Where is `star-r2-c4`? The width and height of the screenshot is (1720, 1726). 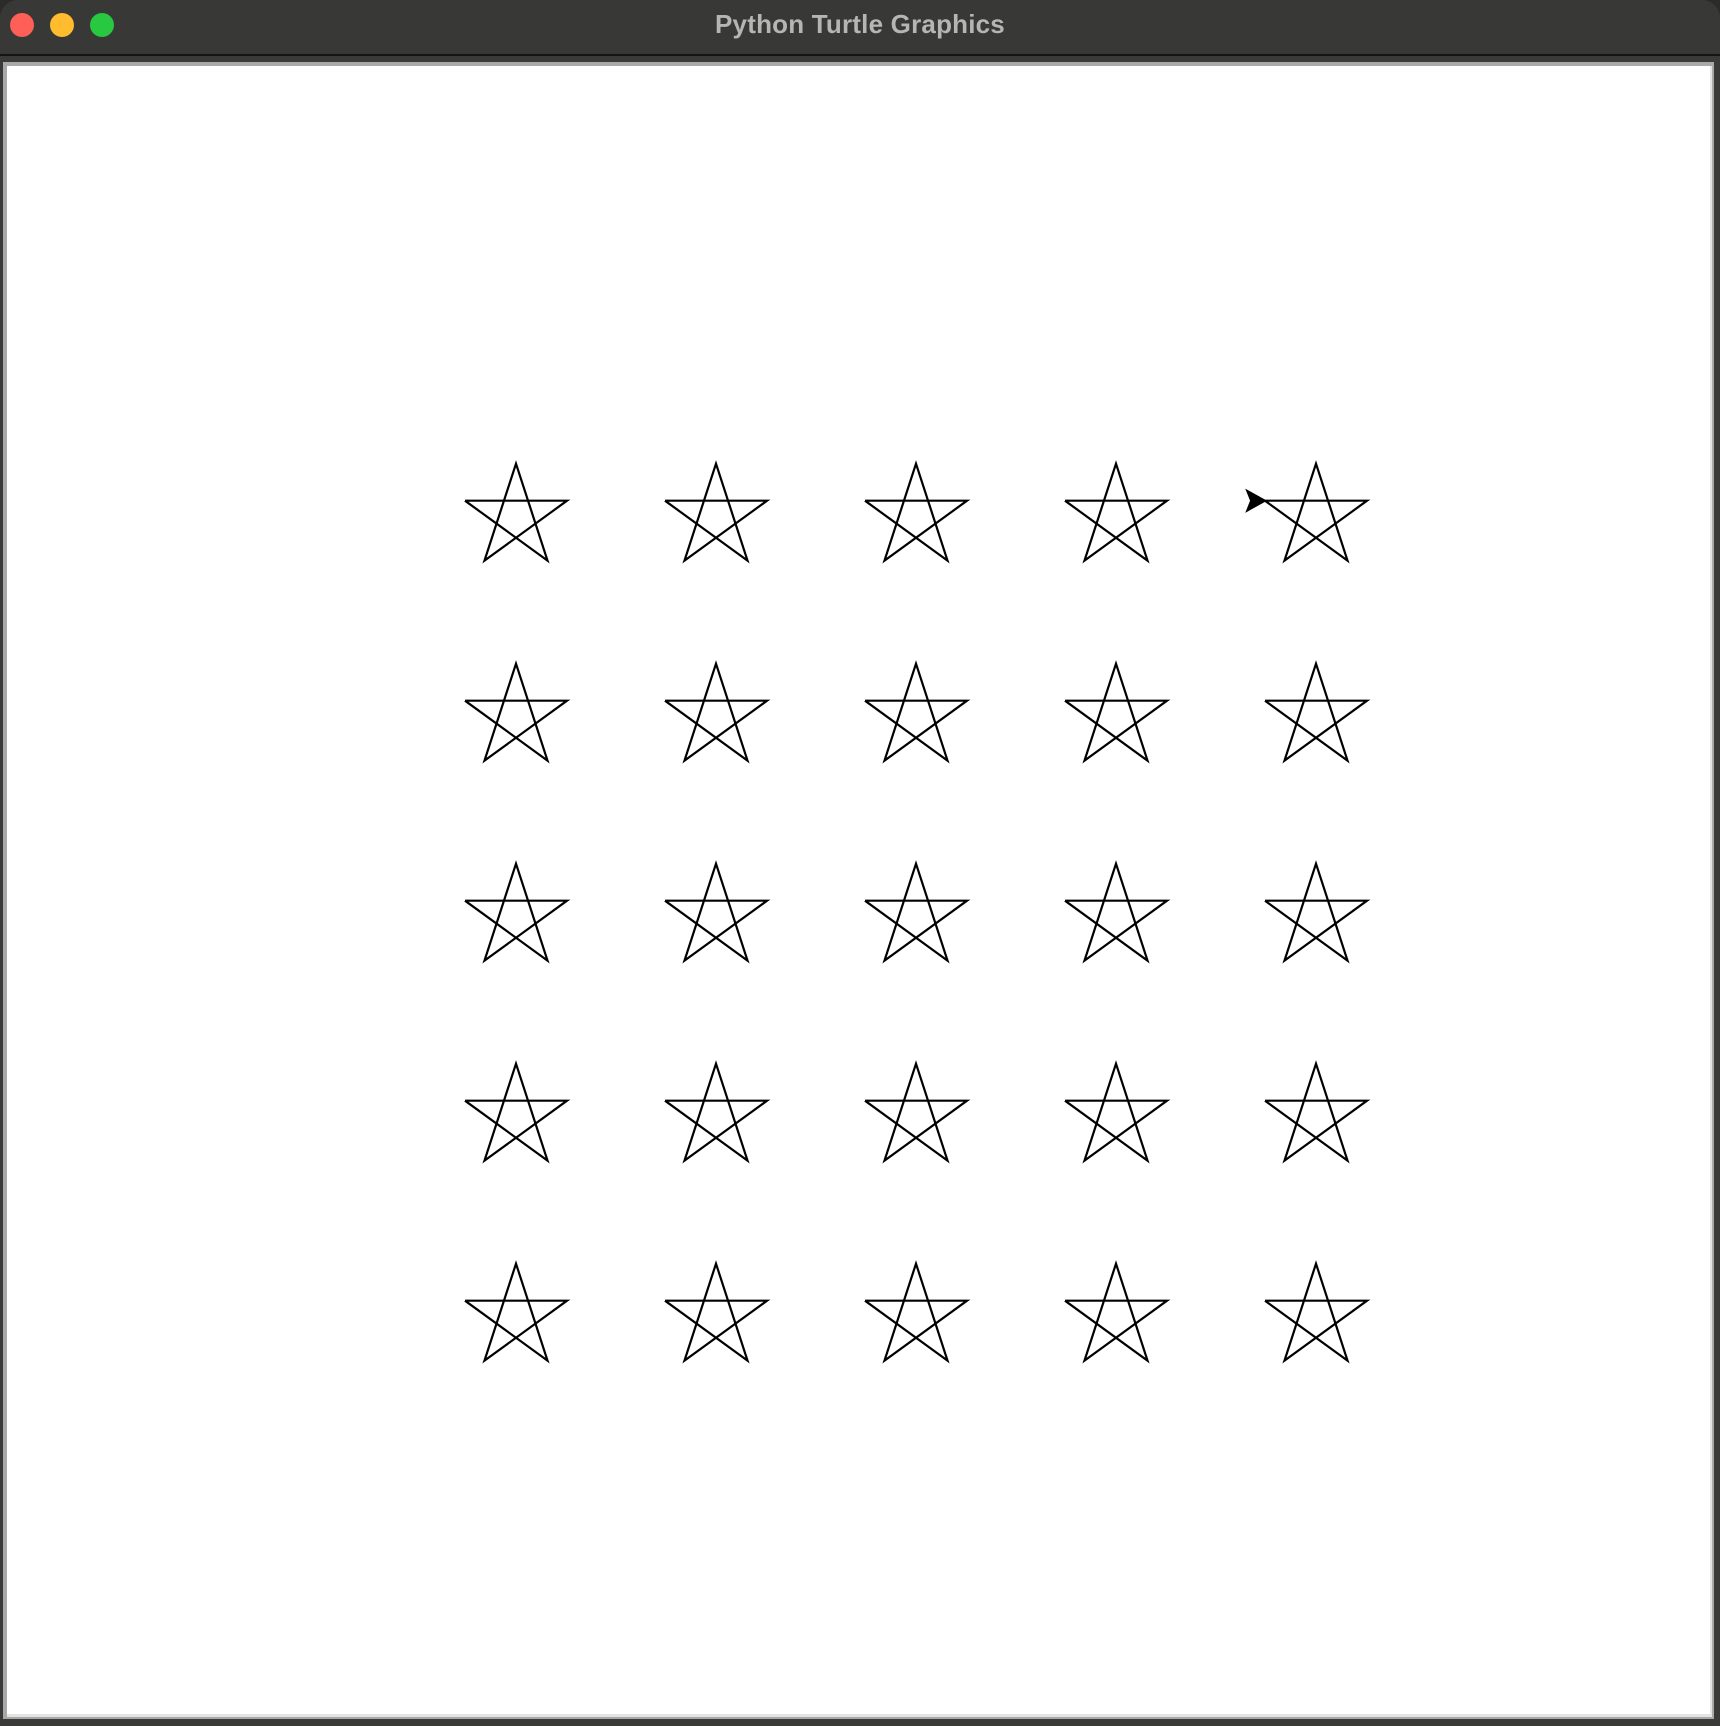
star-r2-c4 is located at coordinates (1117, 712).